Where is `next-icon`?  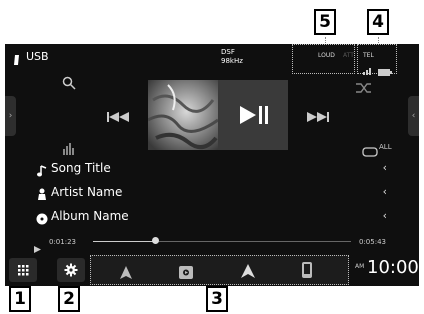
next-icon is located at coordinates (318, 115).